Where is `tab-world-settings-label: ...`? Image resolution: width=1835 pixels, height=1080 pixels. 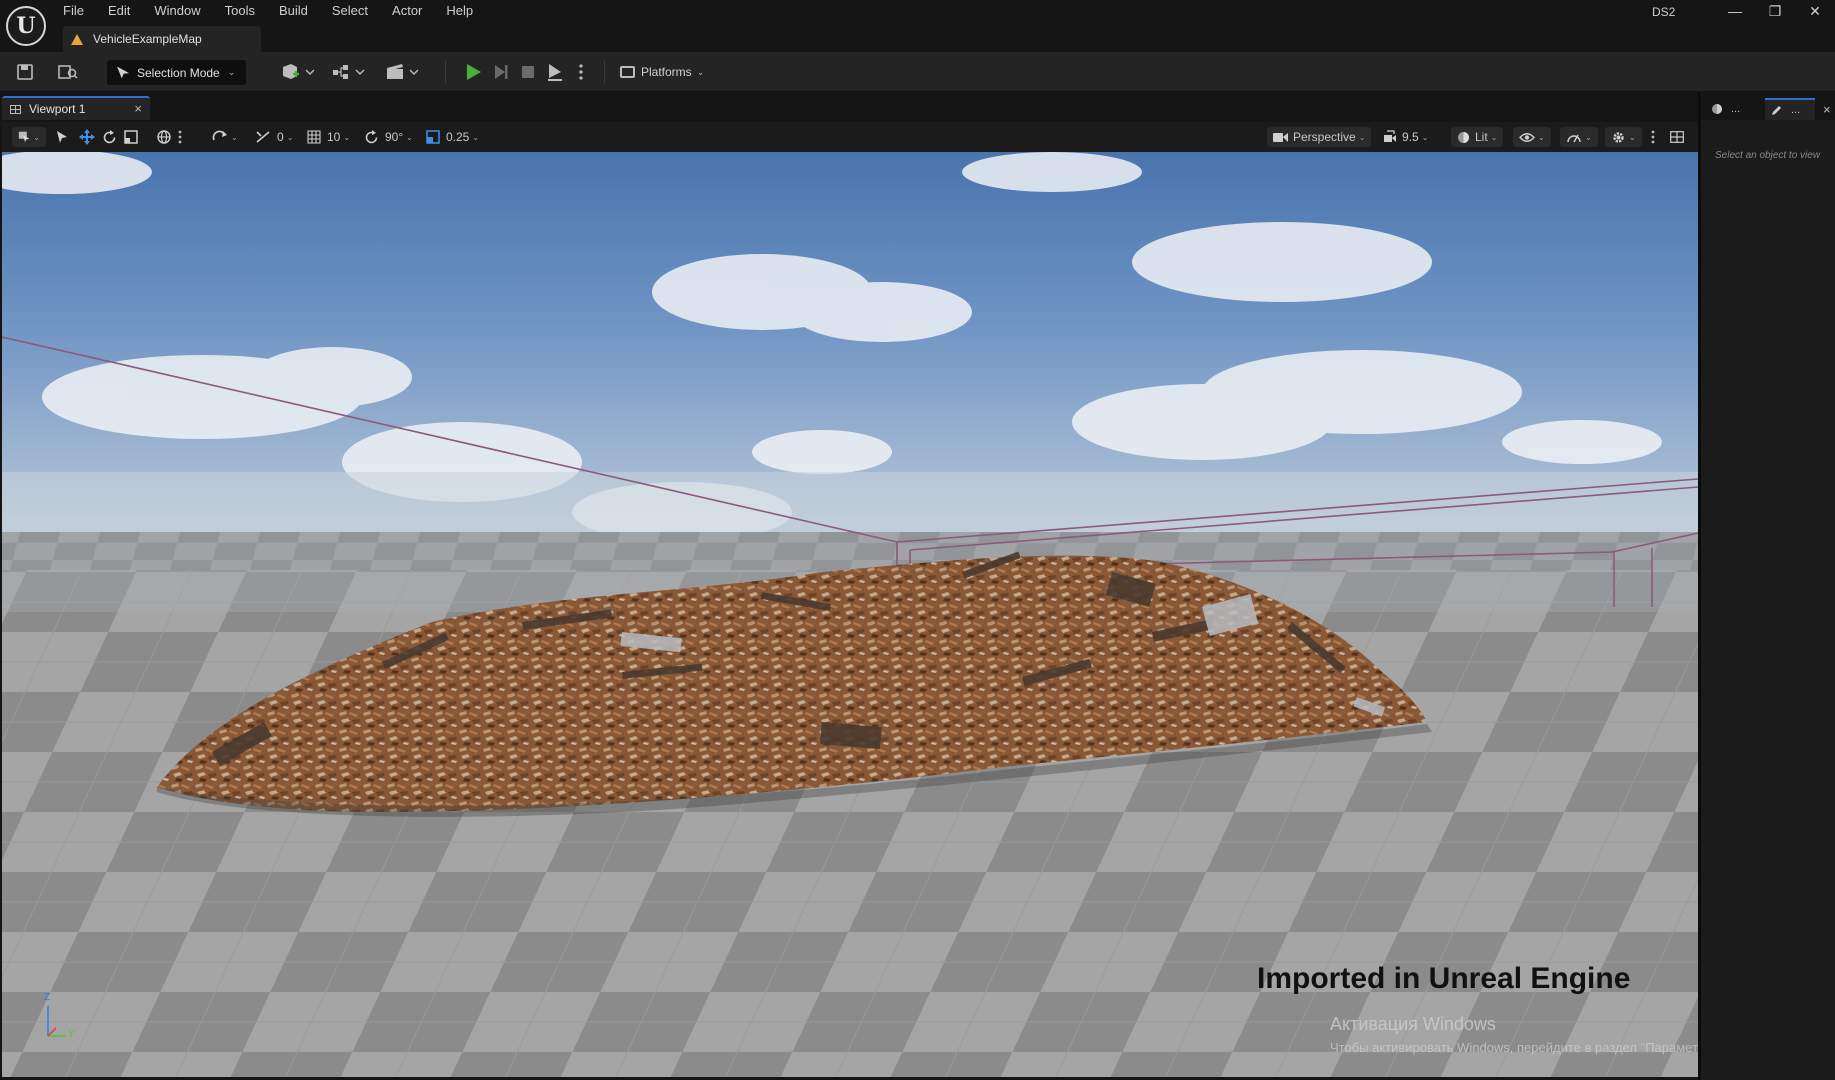
tab-world-settings-label: ... is located at coordinates (1736, 109).